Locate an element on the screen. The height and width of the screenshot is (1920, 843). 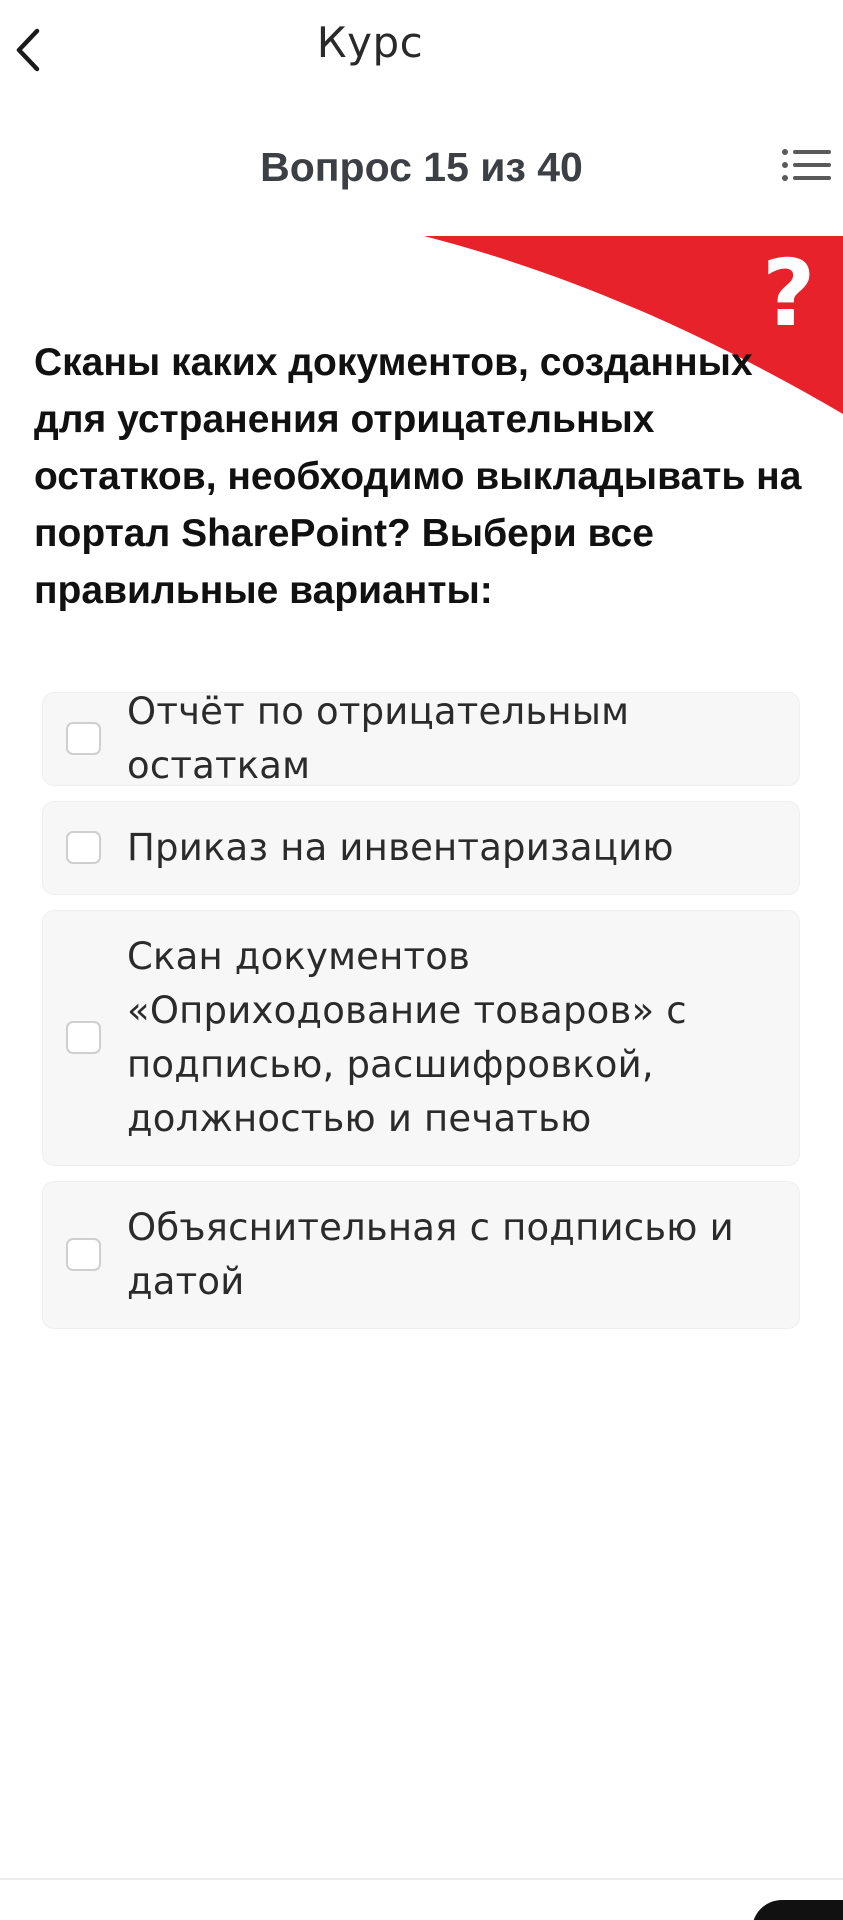
answer-option: Приказ на инвентаризацию is located at coordinates (421, 848).